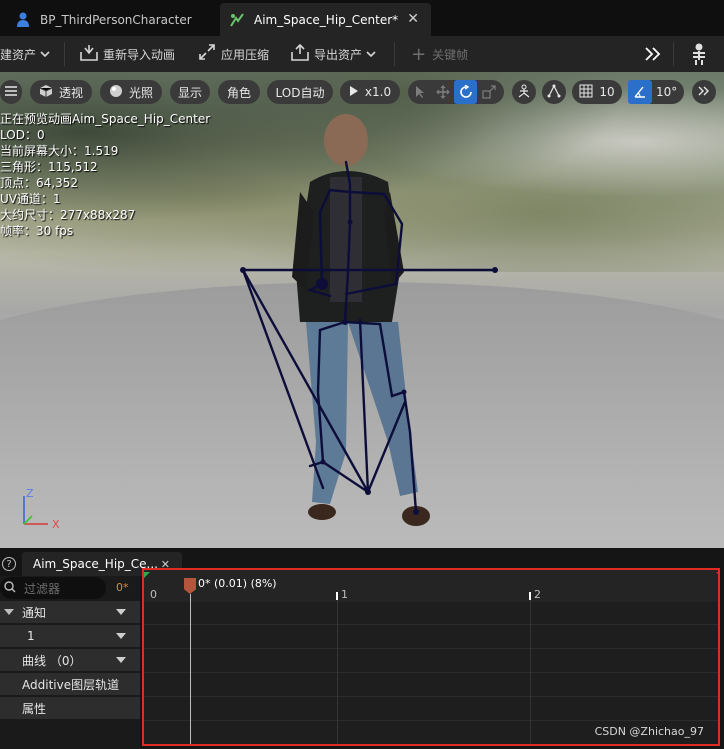 This screenshot has height=749, width=724. I want to click on create-asset-label: 创建资产, so click(18, 54).